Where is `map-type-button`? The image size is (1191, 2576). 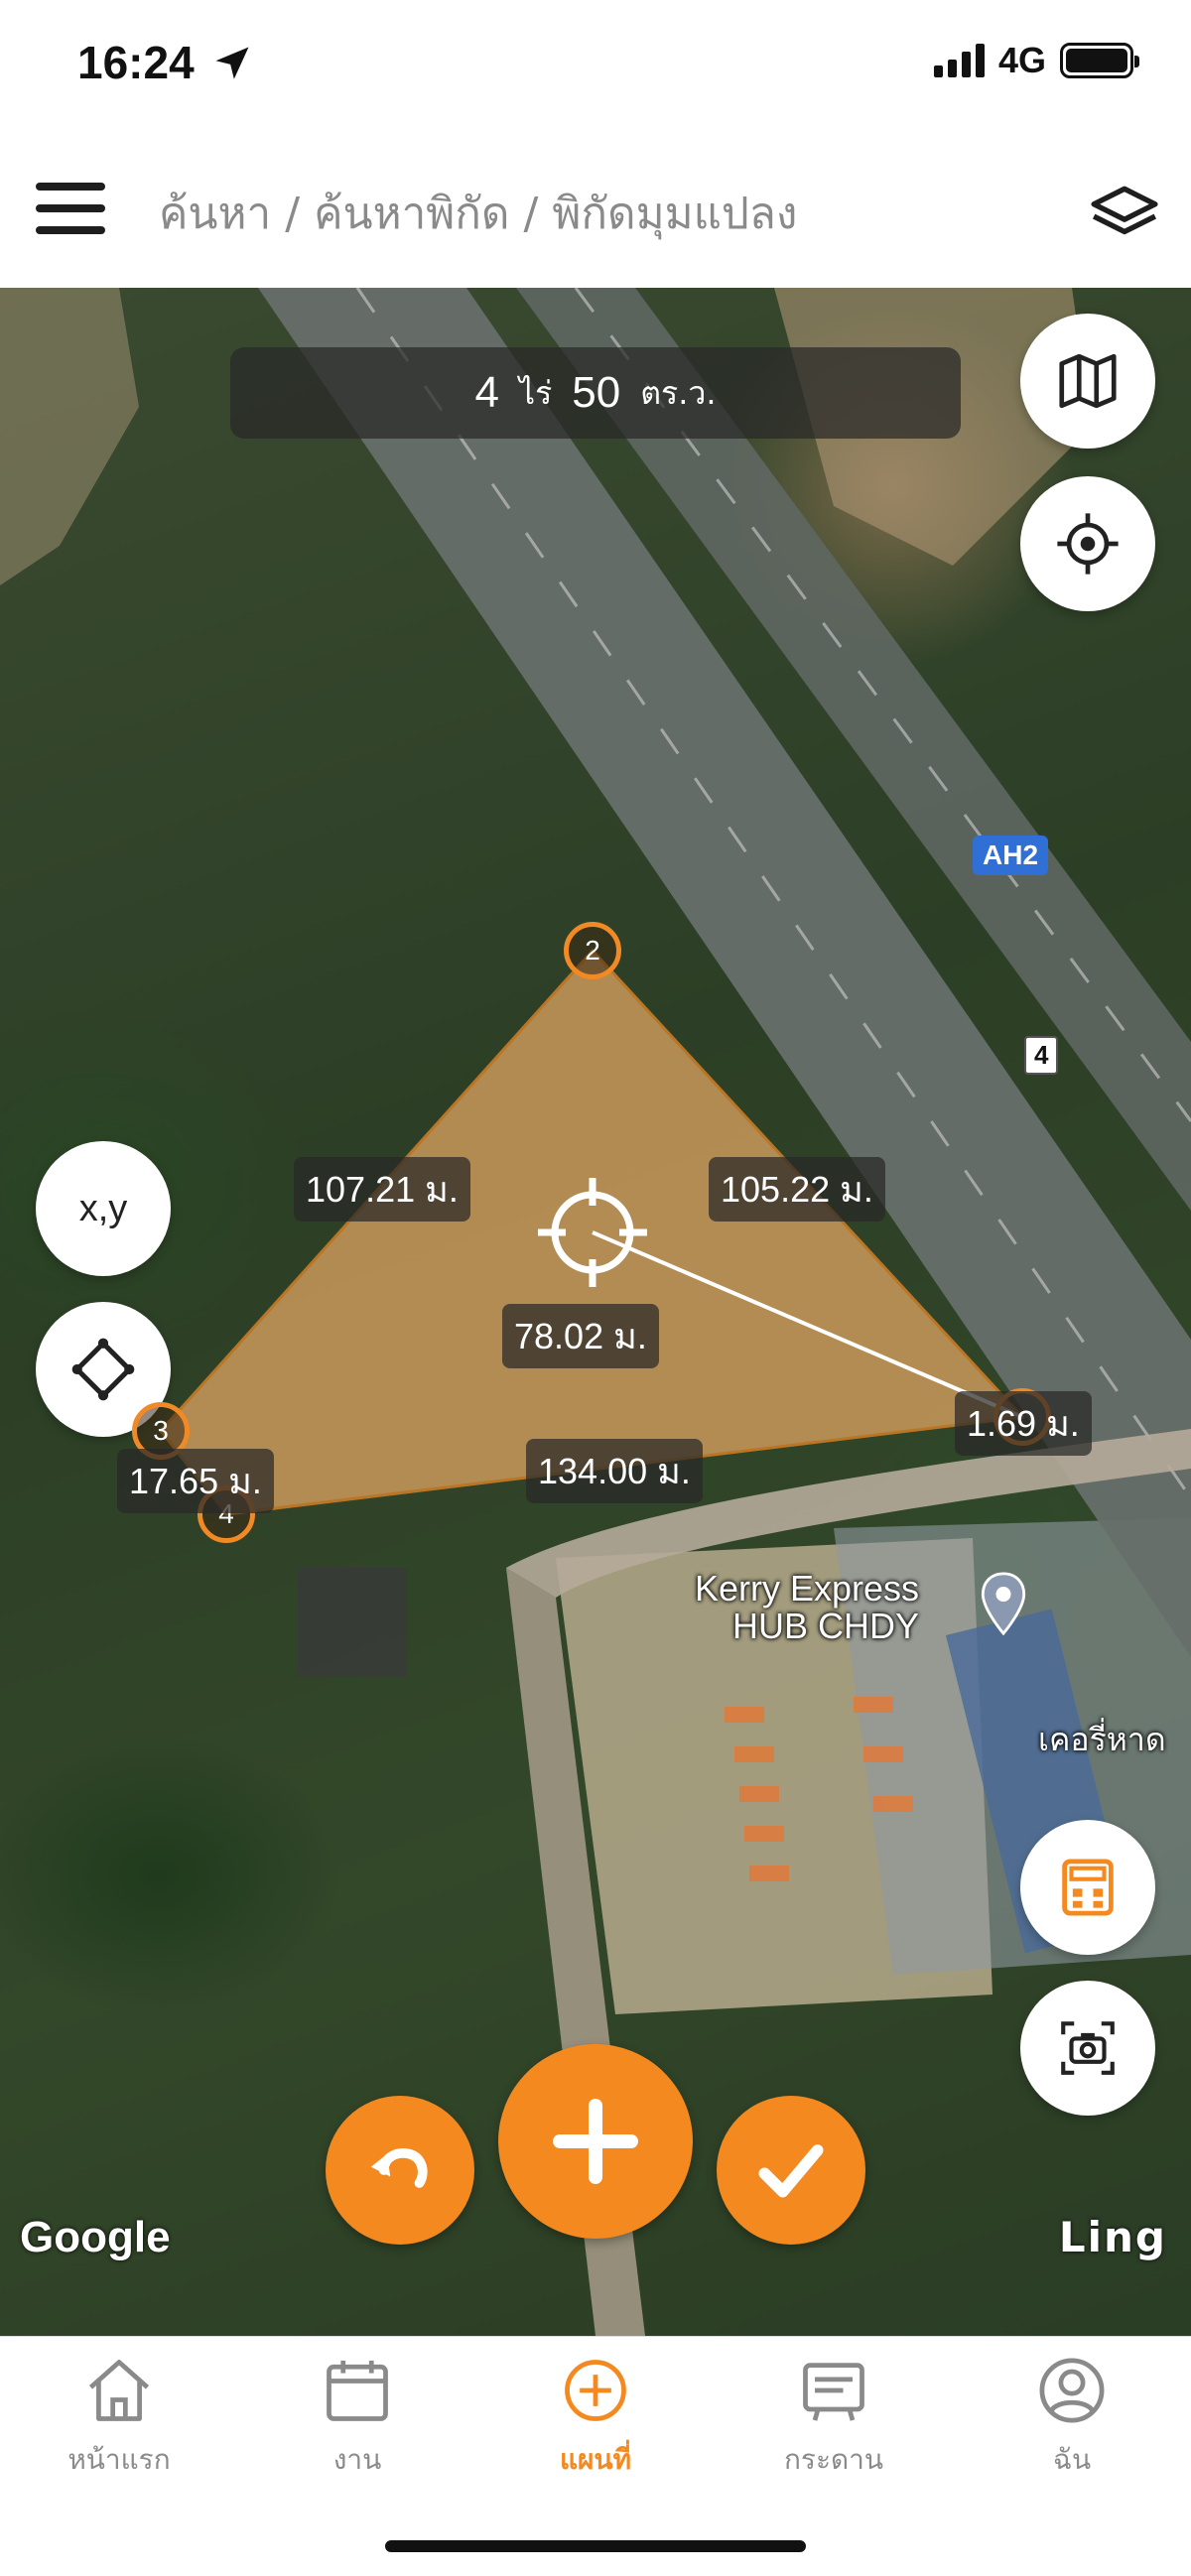 map-type-button is located at coordinates (1087, 382).